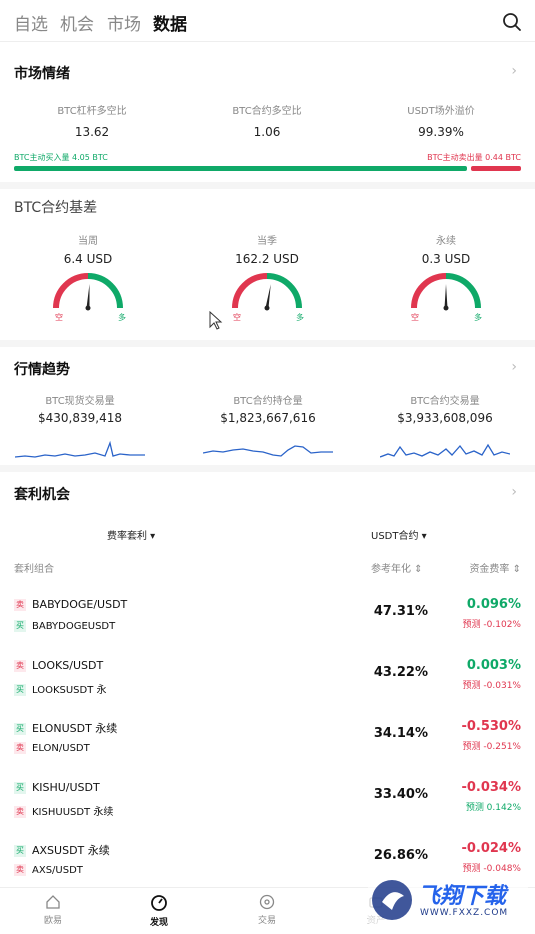  I want to click on buy-volume-label: BTC主动买入量 4.05 BTC, so click(61, 157).